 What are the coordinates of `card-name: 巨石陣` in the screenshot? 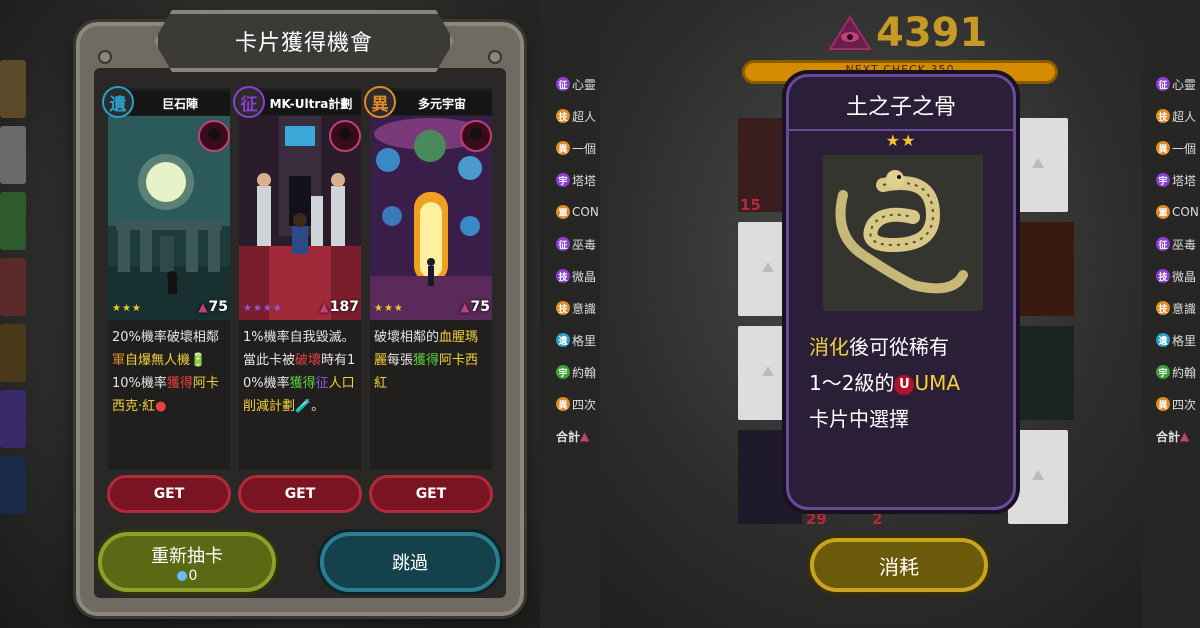 It's located at (180, 103).